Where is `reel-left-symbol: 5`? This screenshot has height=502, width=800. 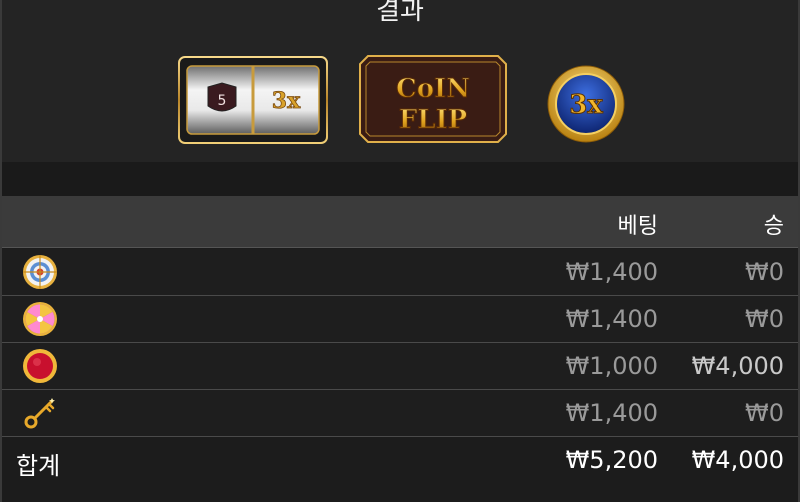 reel-left-symbol: 5 is located at coordinates (222, 101).